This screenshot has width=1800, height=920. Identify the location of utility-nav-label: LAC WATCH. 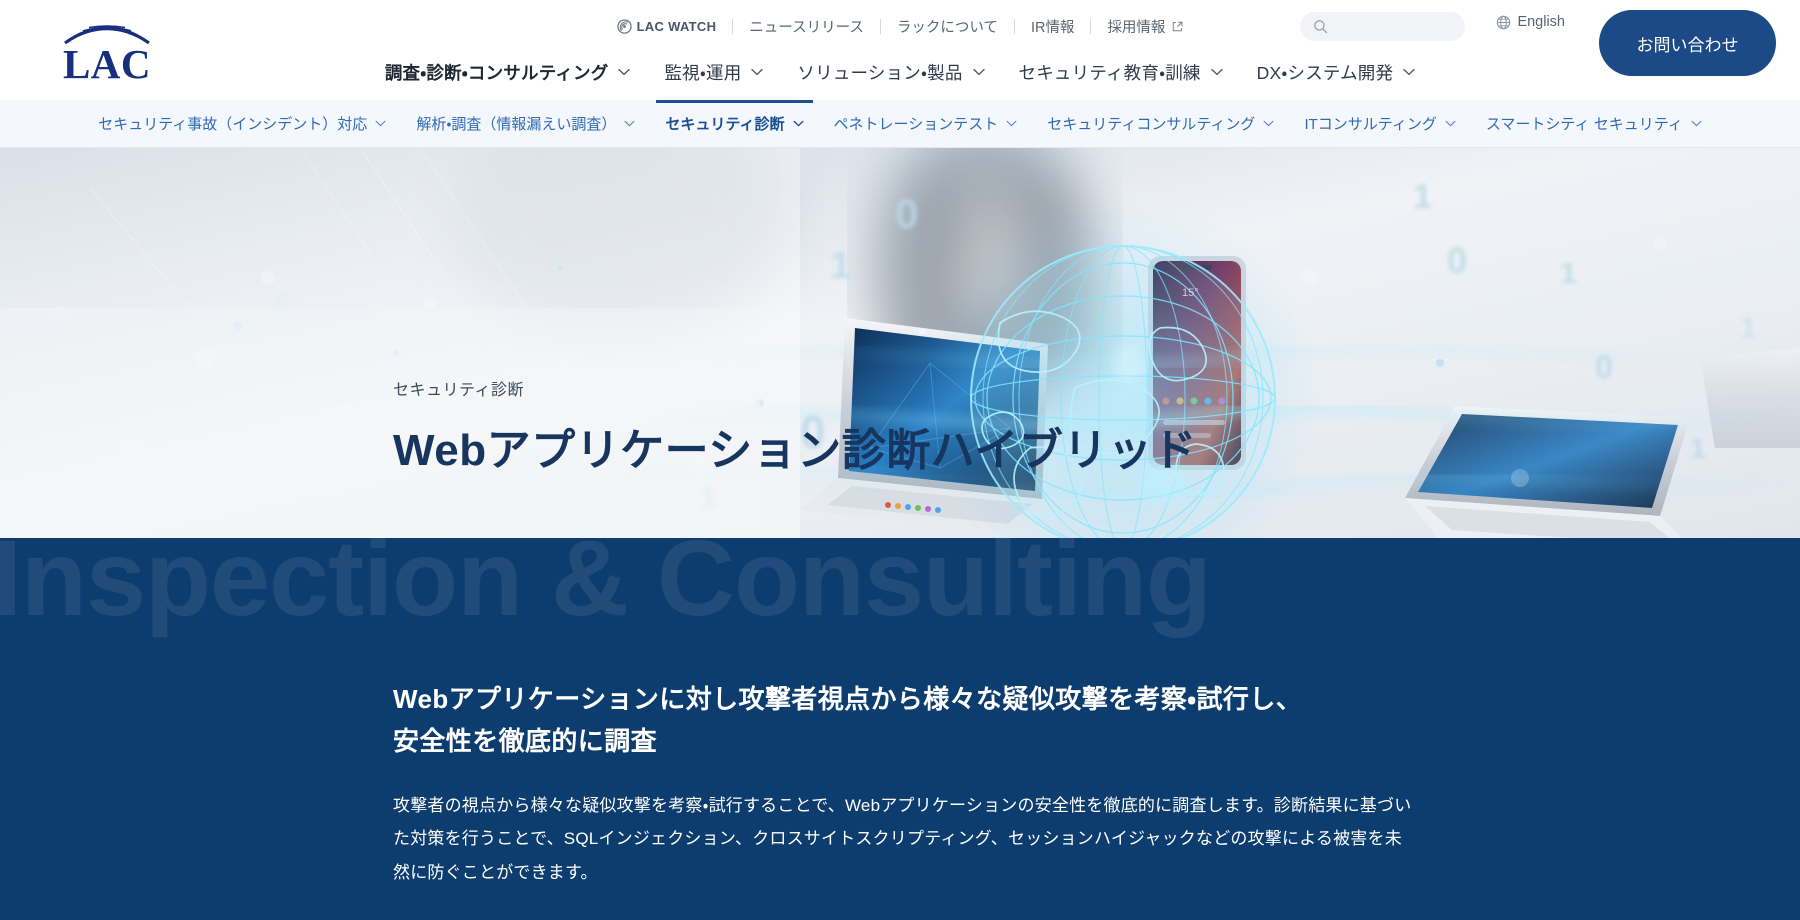
(676, 26).